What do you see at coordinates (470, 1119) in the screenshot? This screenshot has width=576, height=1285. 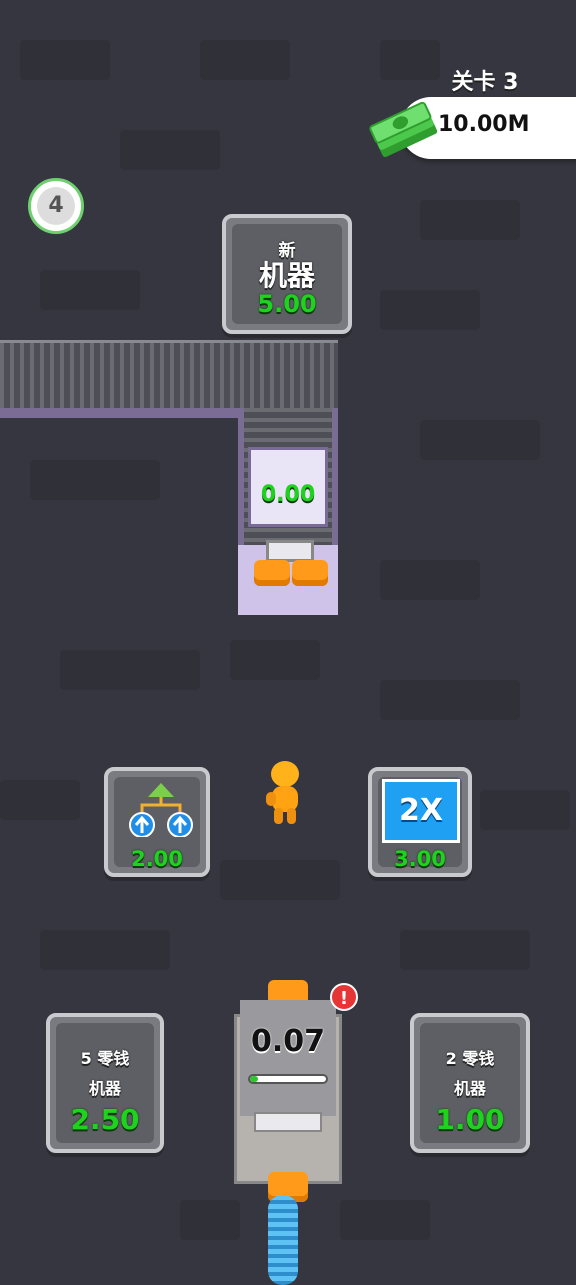 I see `pad-price: 1.00` at bounding box center [470, 1119].